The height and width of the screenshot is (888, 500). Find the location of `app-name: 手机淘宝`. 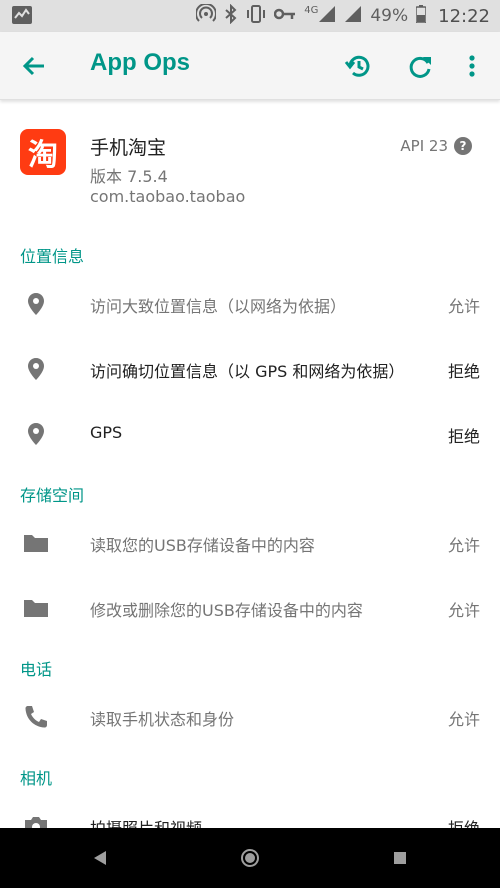

app-name: 手机淘宝 is located at coordinates (128, 148).